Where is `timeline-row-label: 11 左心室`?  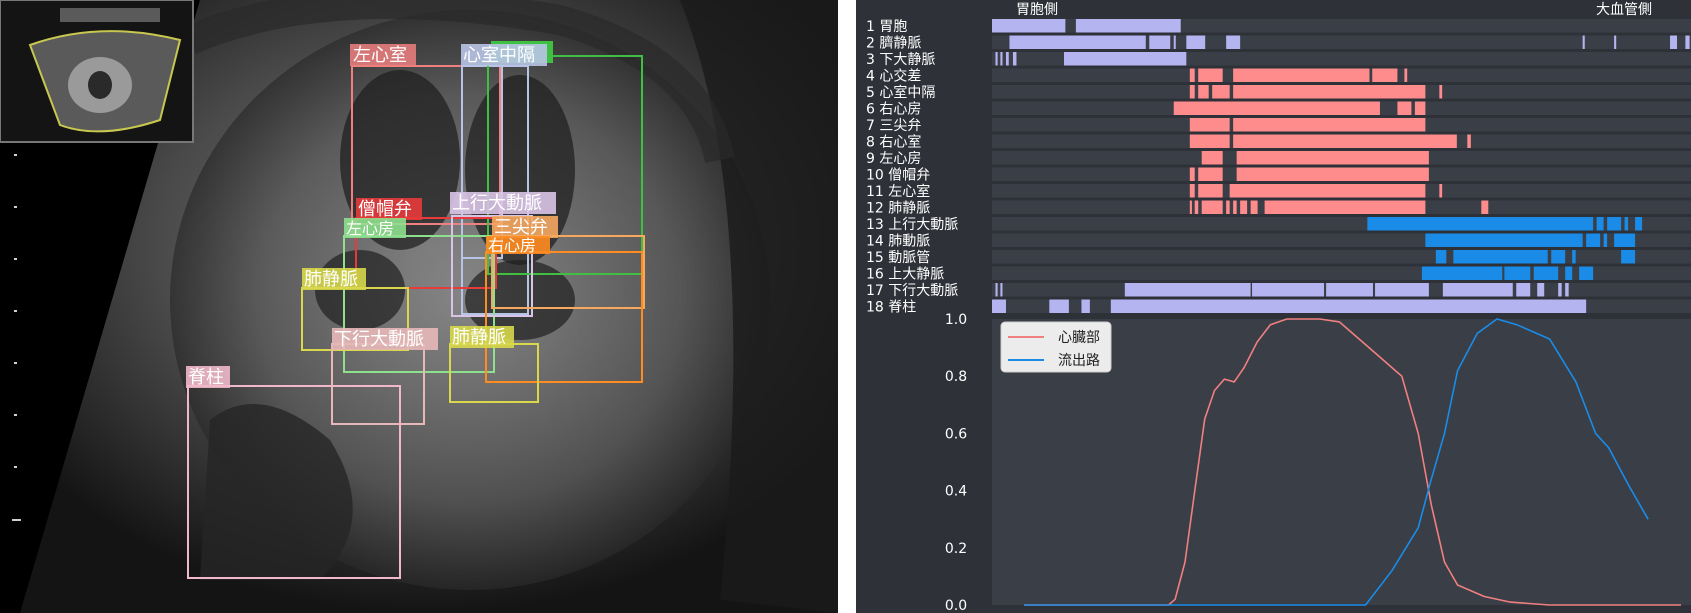 timeline-row-label: 11 左心室 is located at coordinates (898, 191).